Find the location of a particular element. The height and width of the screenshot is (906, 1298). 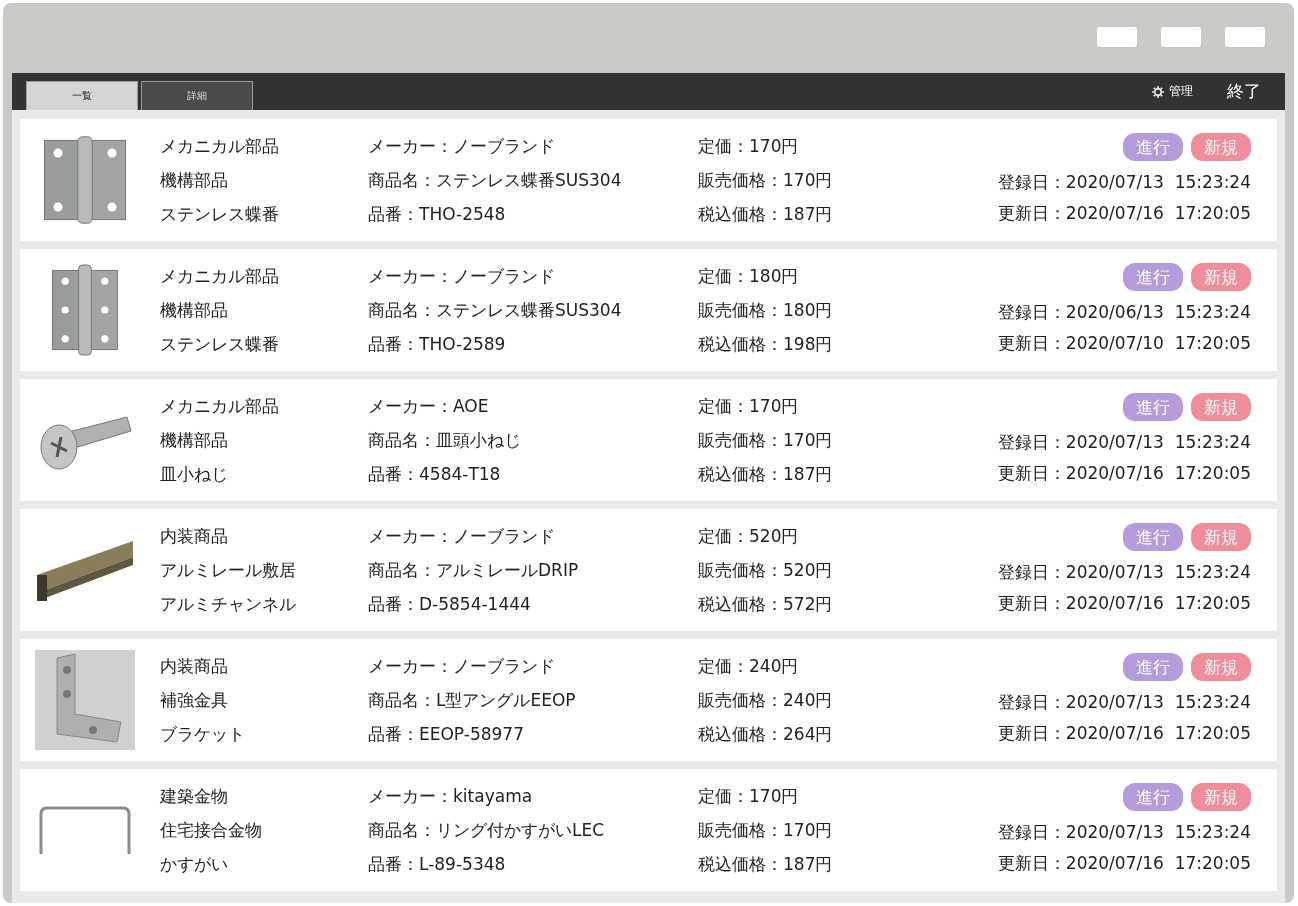

field-text: 税込価格：264円 is located at coordinates (766, 734).